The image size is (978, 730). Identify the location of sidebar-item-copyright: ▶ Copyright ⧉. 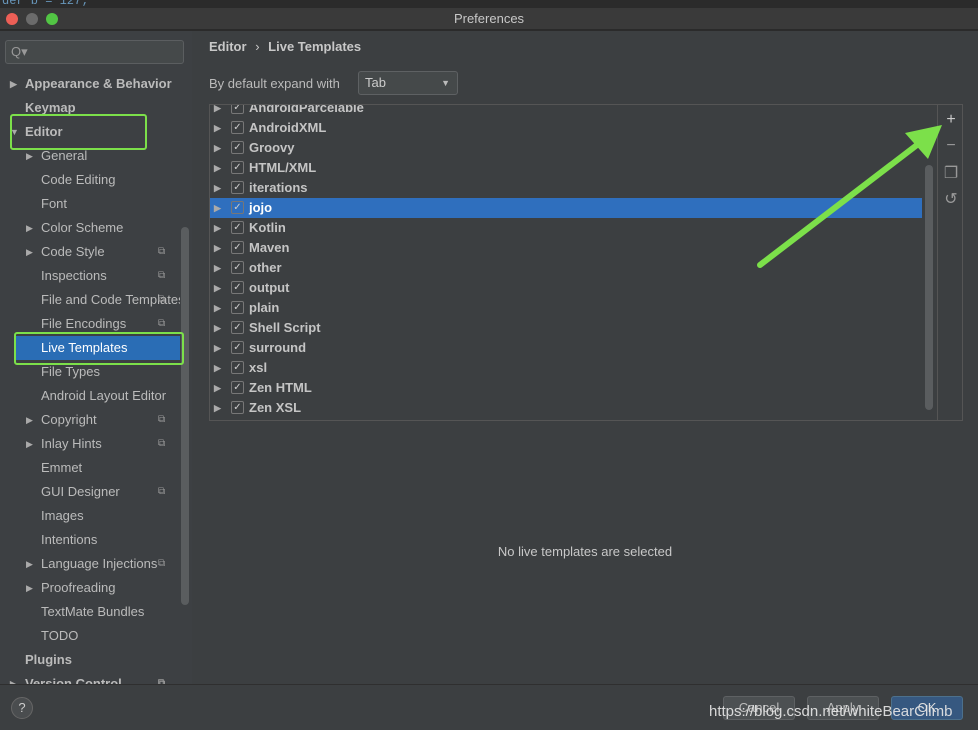
(90, 420).